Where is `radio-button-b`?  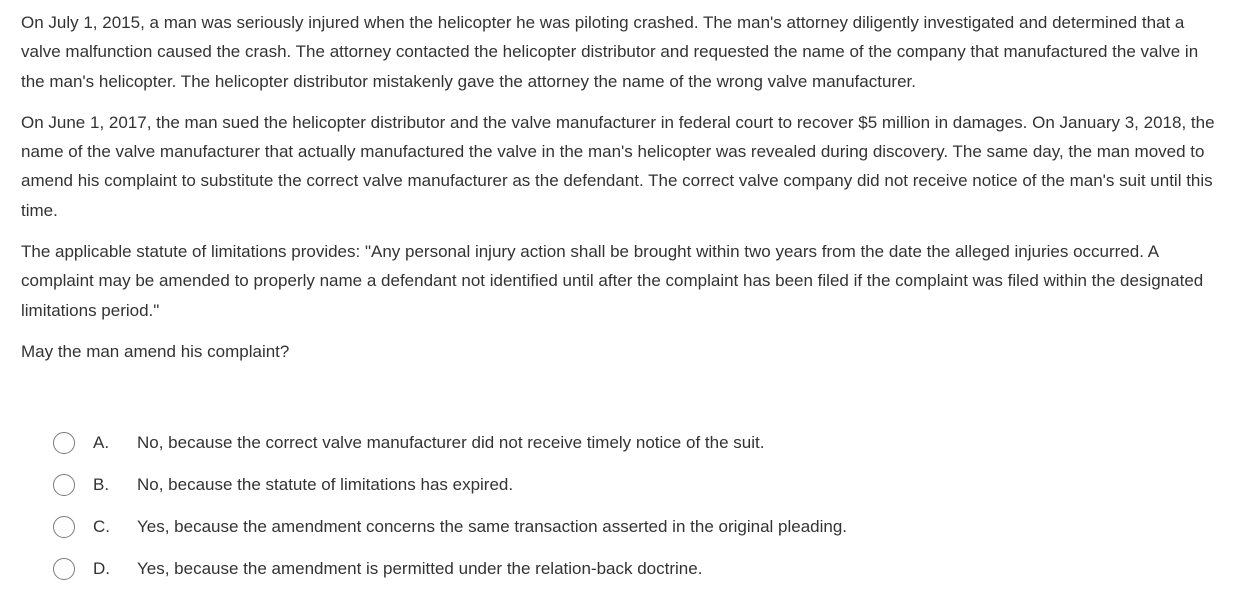 radio-button-b is located at coordinates (64, 485).